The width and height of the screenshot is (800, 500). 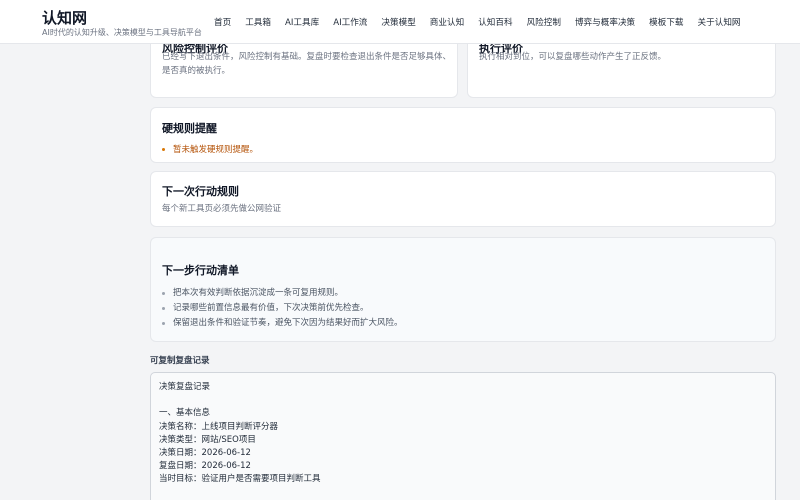 I want to click on execution-evaluation-card: 执行评价 执行相对到位，可以复盘哪些动作产生了正反馈。, so click(x=621, y=71).